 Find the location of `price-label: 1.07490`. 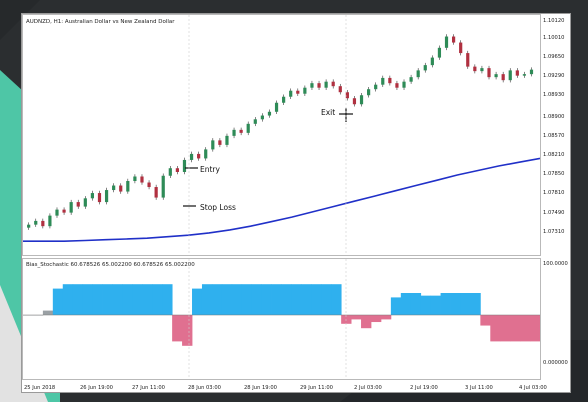

price-label: 1.07490 is located at coordinates (553, 213).